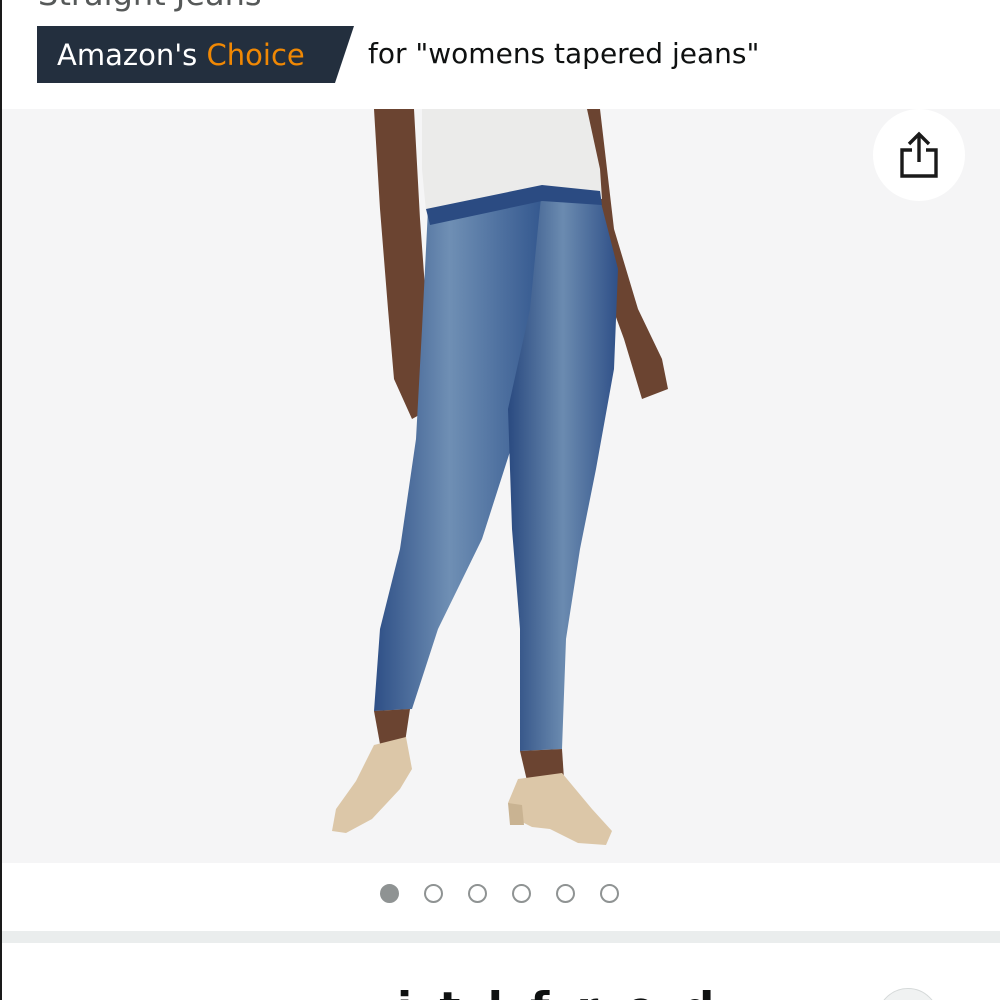 The width and height of the screenshot is (1000, 1000). I want to click on share-button, so click(919, 155).